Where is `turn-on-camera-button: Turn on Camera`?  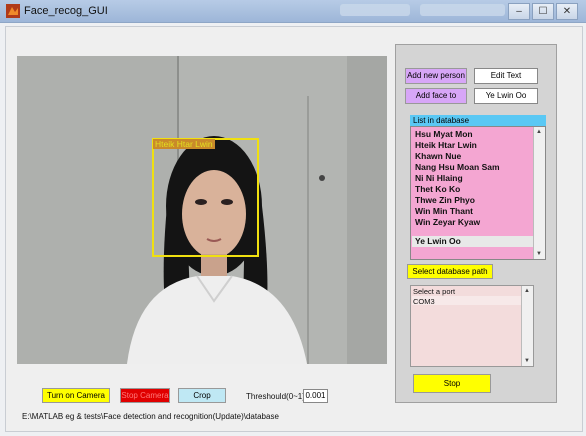 turn-on-camera-button: Turn on Camera is located at coordinates (76, 395).